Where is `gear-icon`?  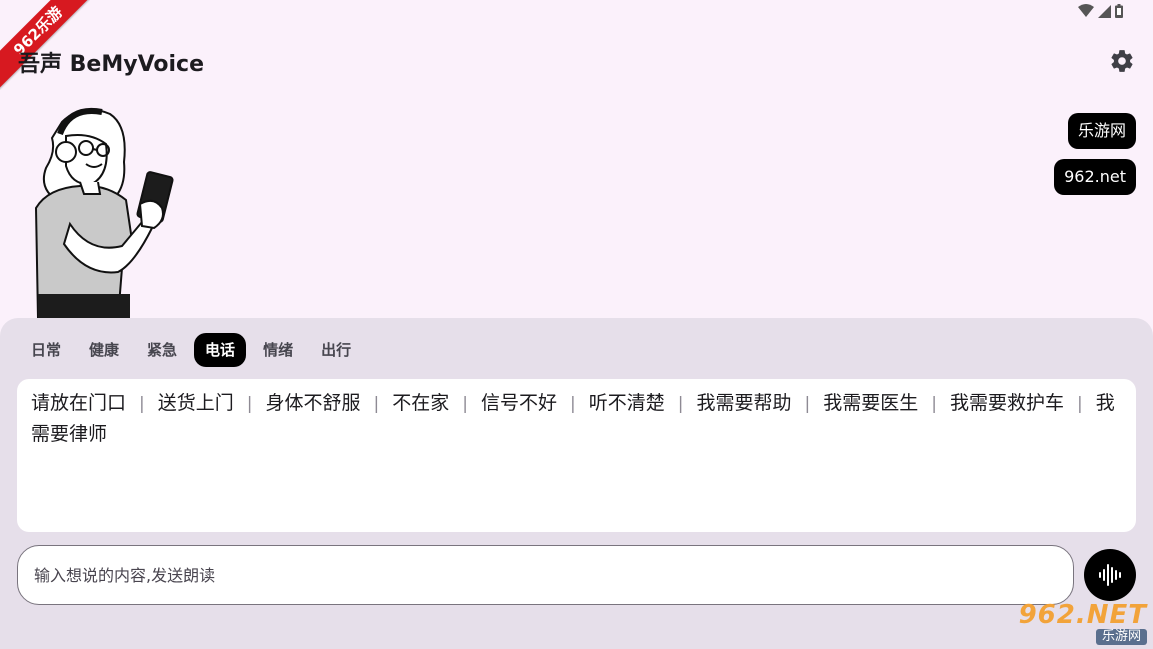 gear-icon is located at coordinates (1122, 61).